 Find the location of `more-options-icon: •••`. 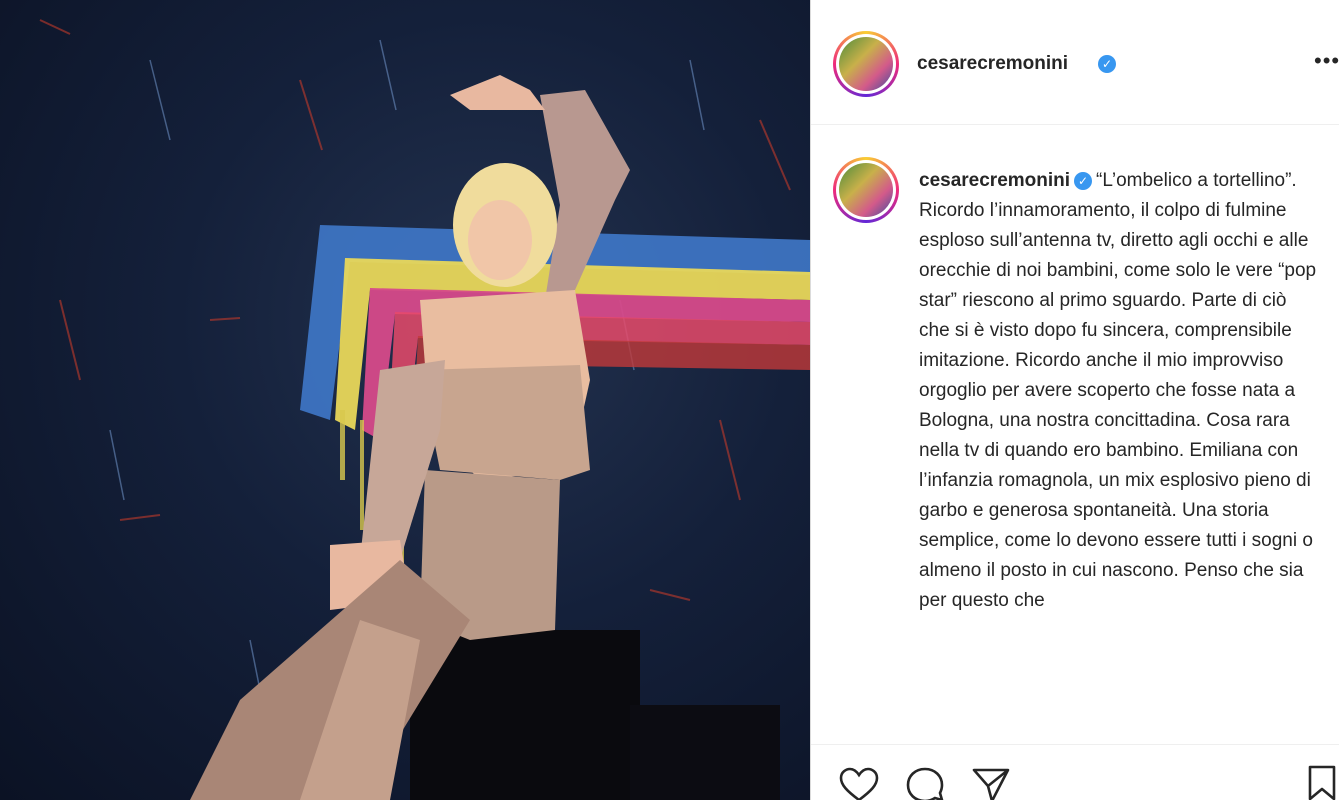

more-options-icon: ••• is located at coordinates (1326, 61).